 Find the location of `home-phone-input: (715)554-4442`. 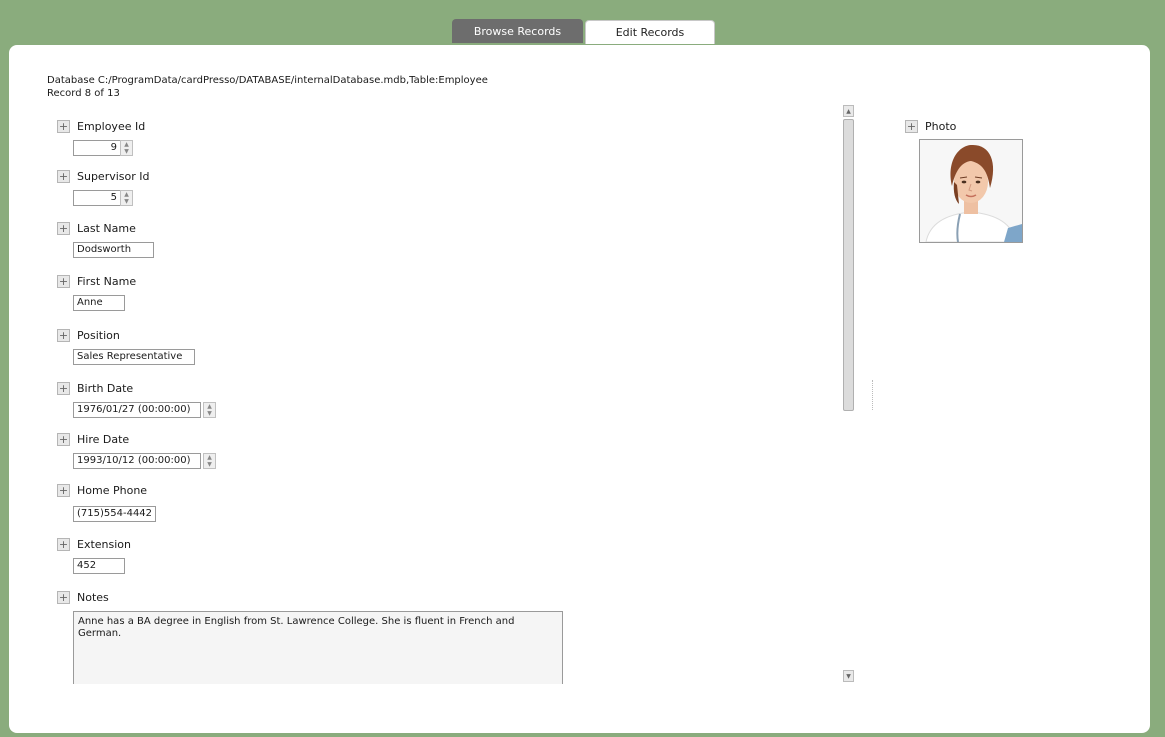

home-phone-input: (715)554-4442 is located at coordinates (114, 514).